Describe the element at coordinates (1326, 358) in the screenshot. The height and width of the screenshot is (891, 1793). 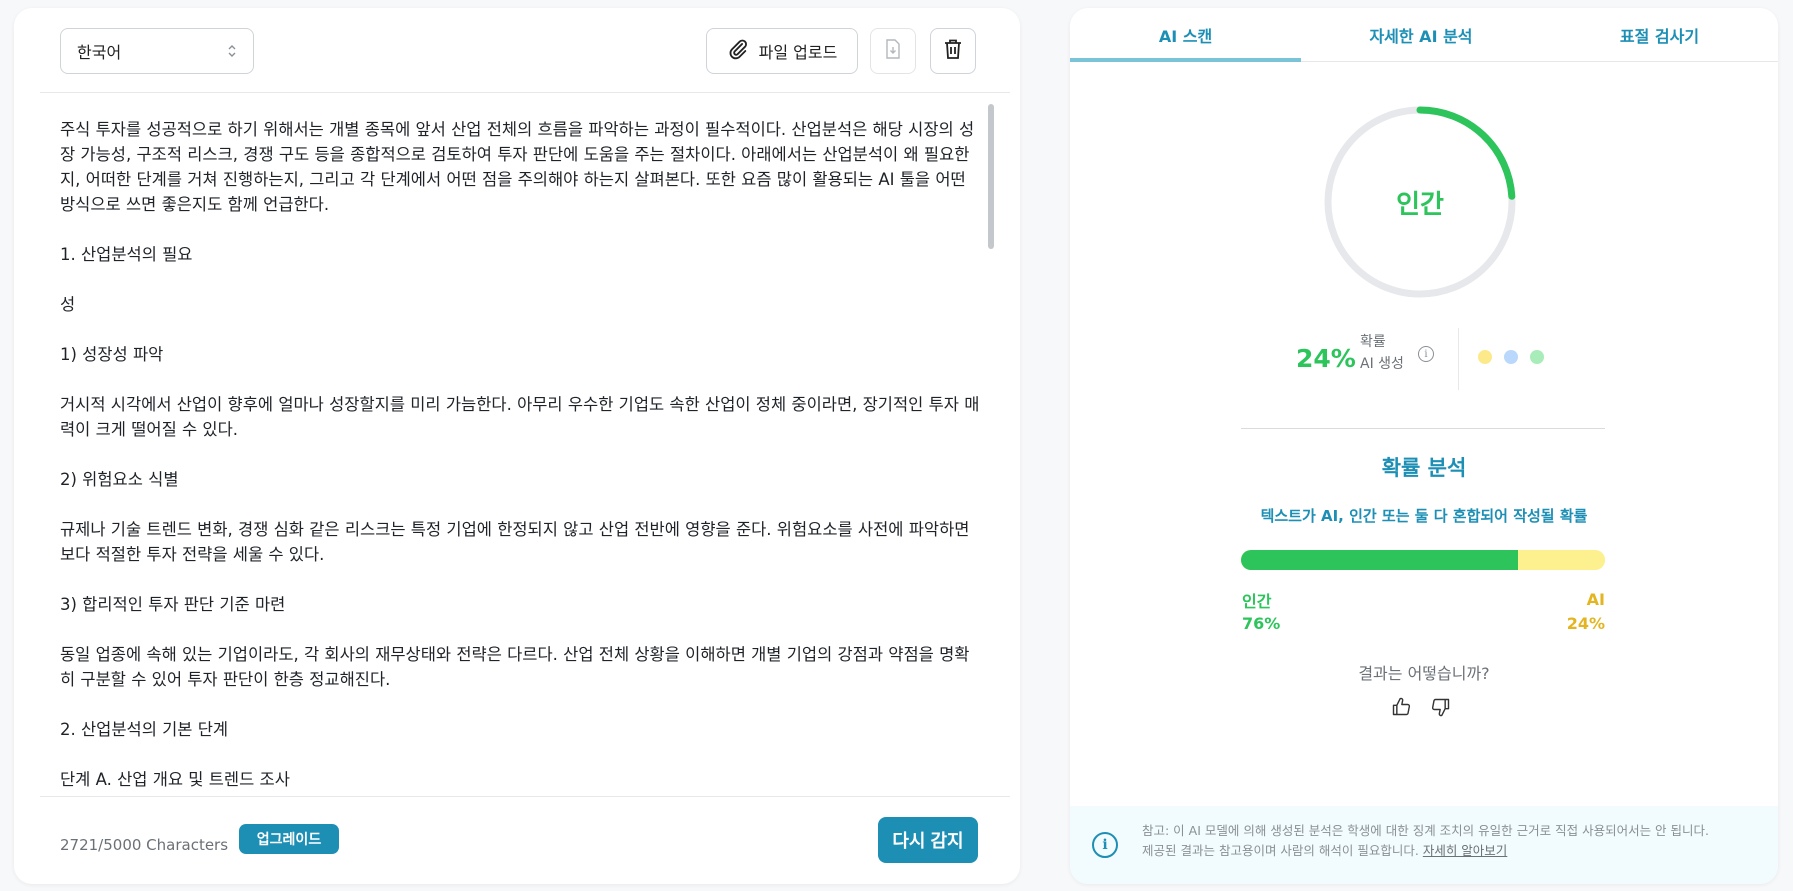
I see `ai-percent: 24%` at that location.